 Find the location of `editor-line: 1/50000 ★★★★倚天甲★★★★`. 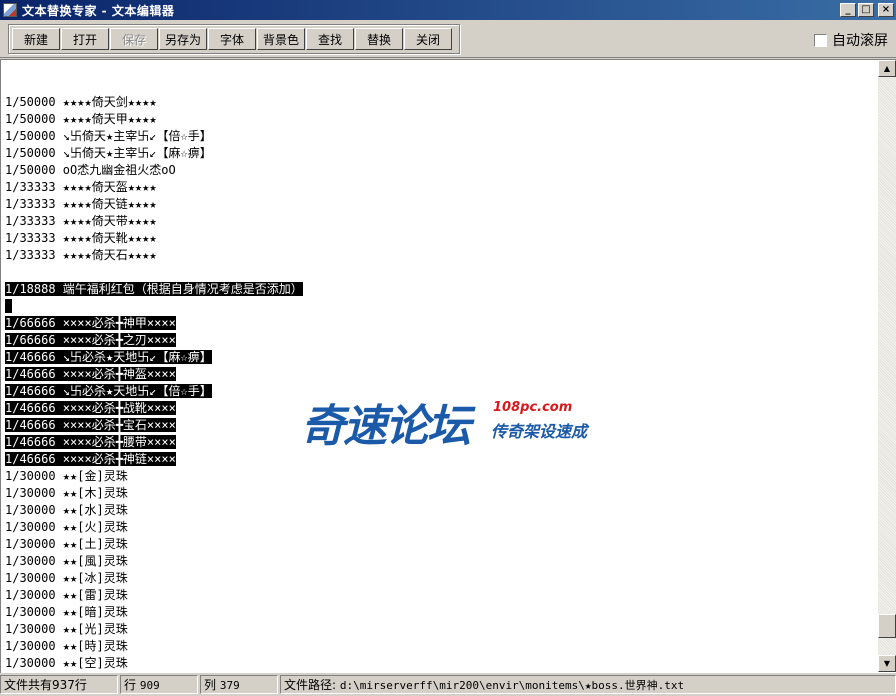

editor-line: 1/50000 ★★★★倚天甲★★★★ is located at coordinates (438, 119).